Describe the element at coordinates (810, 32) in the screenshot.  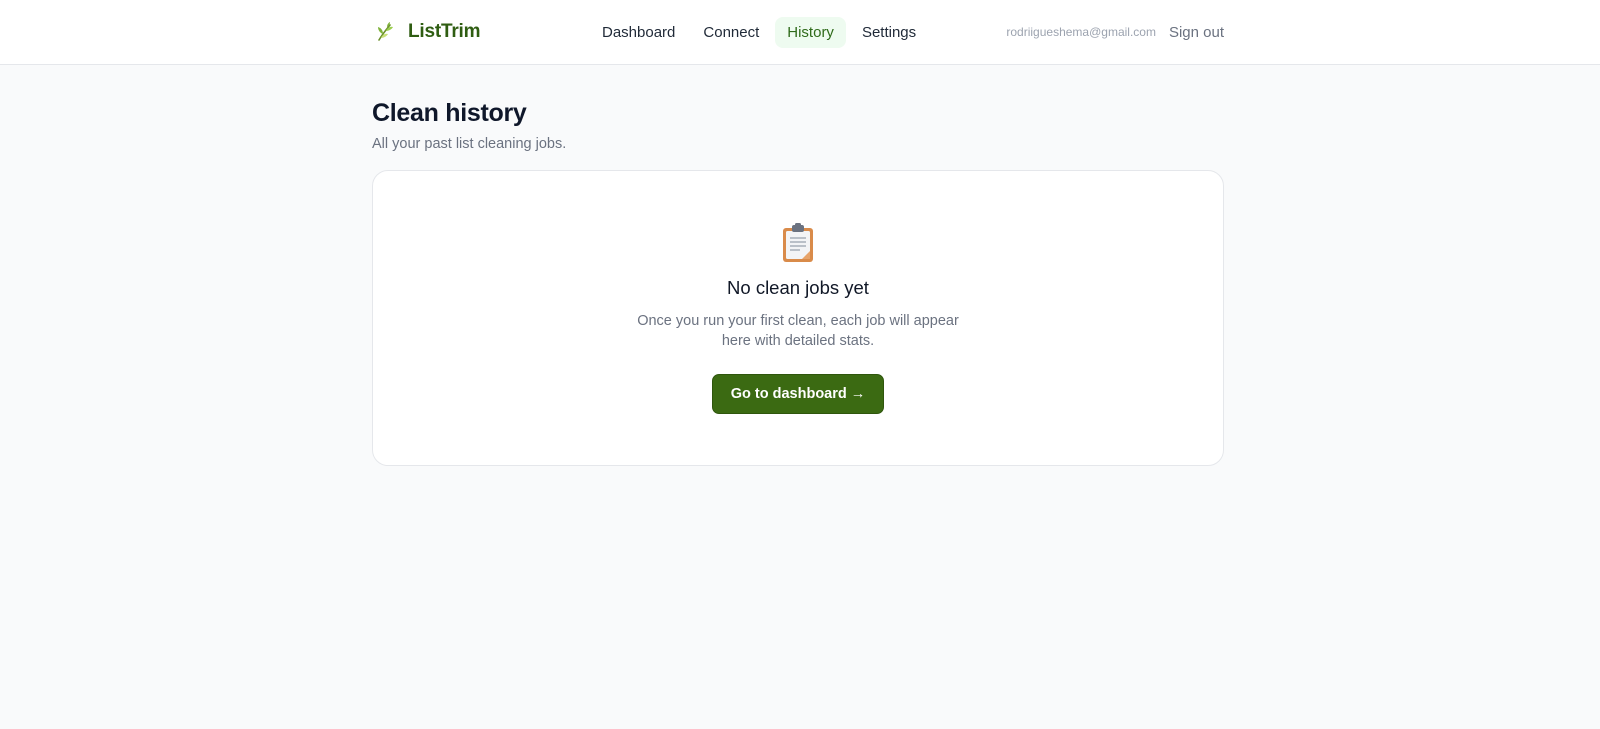
I see `nav-item-history: History` at that location.